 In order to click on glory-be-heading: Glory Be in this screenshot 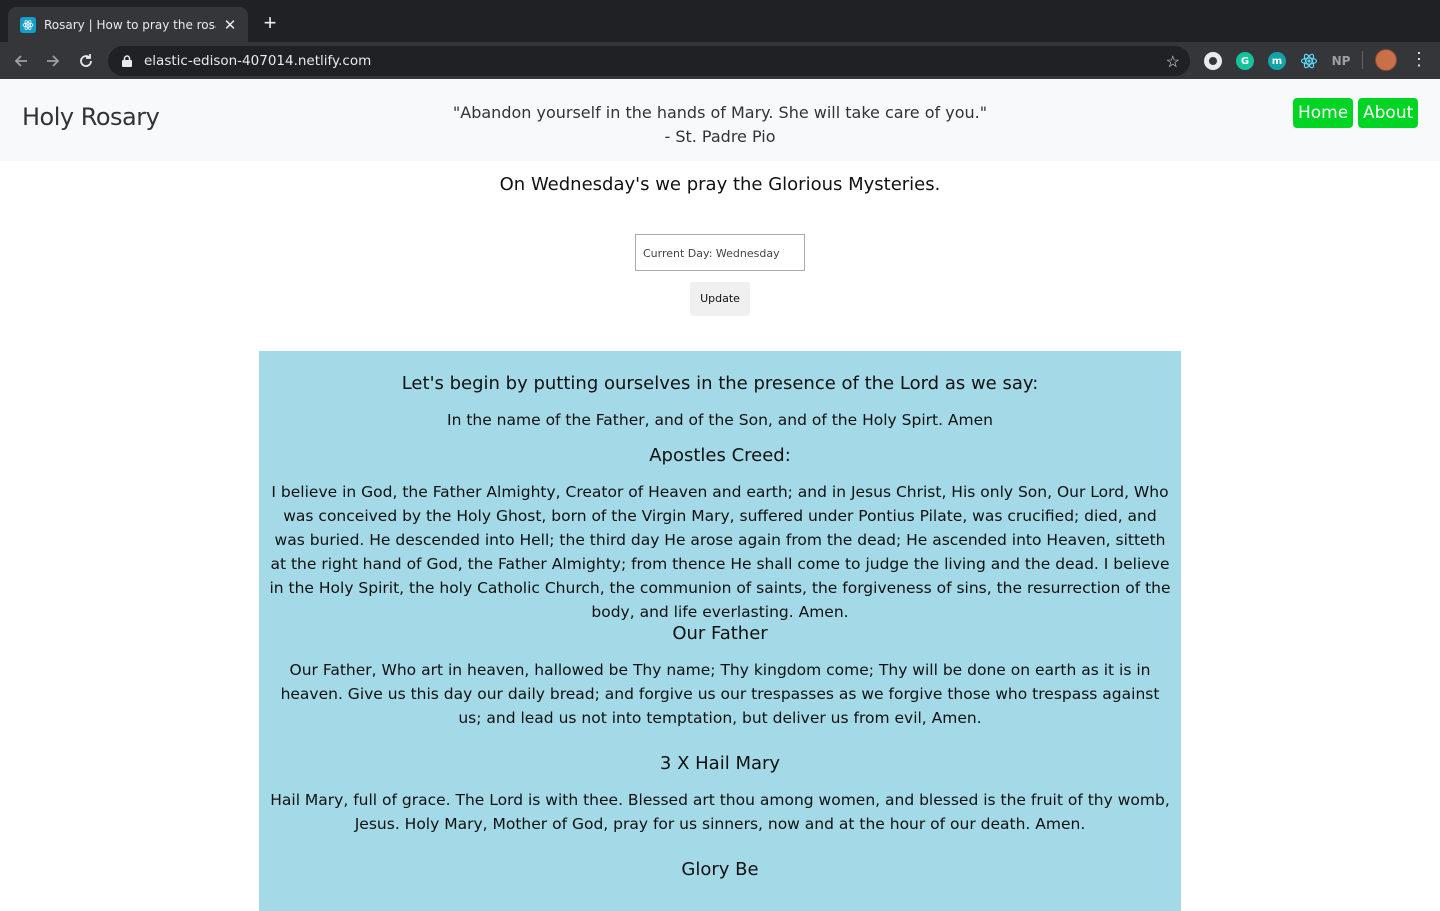, I will do `click(720, 869)`.